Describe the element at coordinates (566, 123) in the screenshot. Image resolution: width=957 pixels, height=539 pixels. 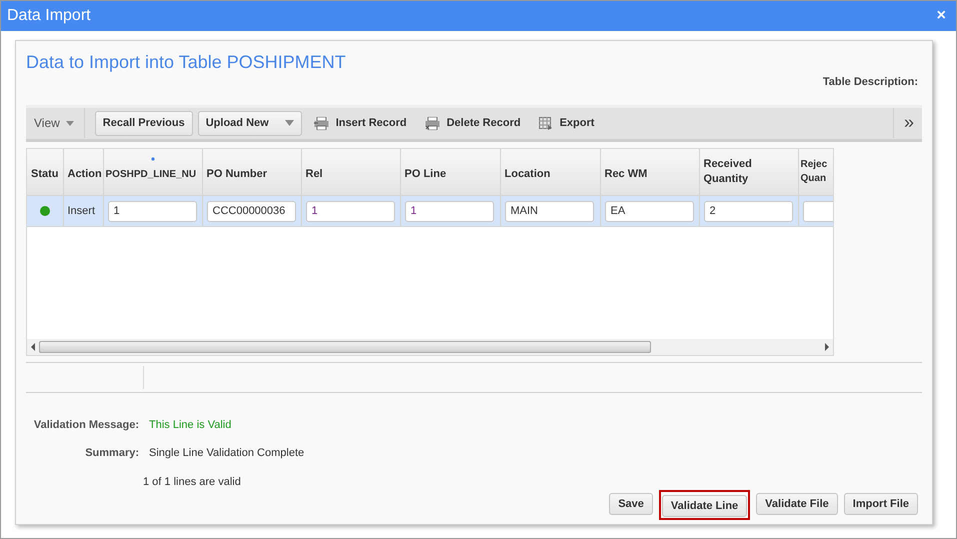
I see `toolbar-button: Export` at that location.